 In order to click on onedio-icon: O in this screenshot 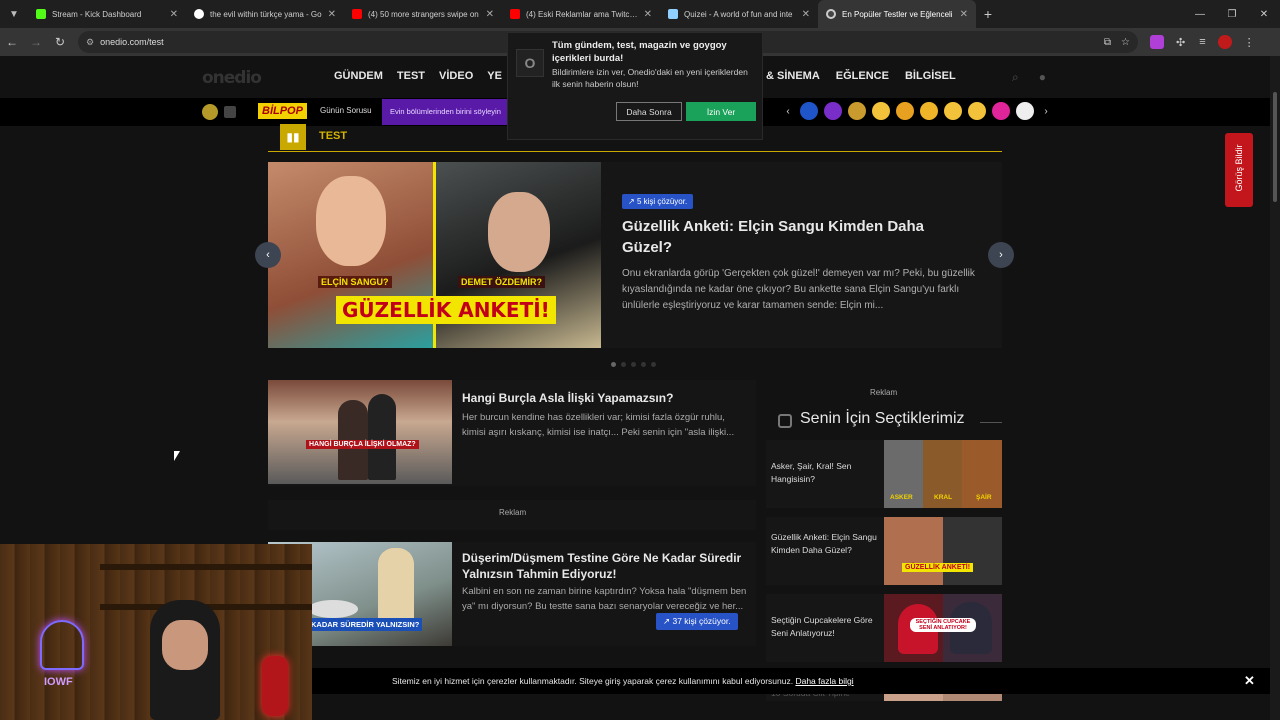, I will do `click(530, 63)`.